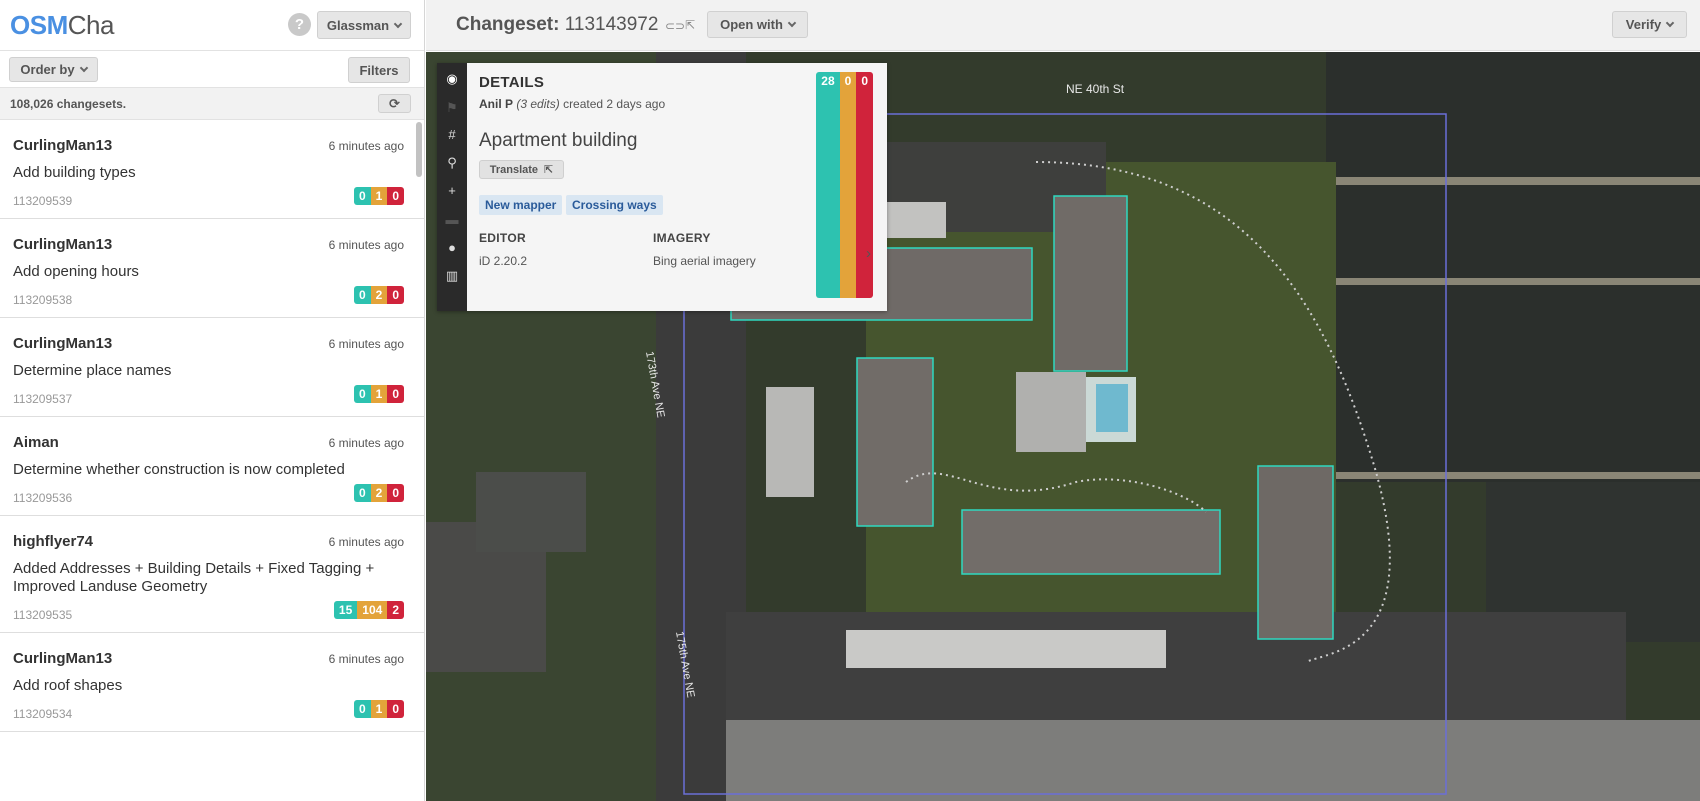 Image resolution: width=1700 pixels, height=801 pixels. Describe the element at coordinates (1643, 24) in the screenshot. I see `verify-label: Verify` at that location.